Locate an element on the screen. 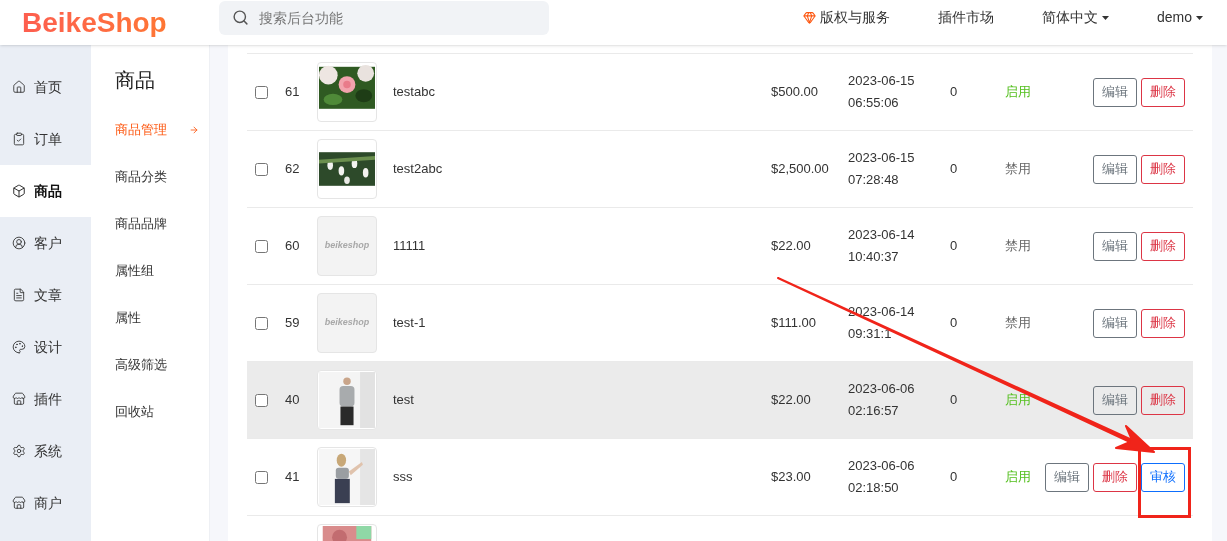 The height and width of the screenshot is (541, 1227). price-cell: $111.00 is located at coordinates (794, 323).